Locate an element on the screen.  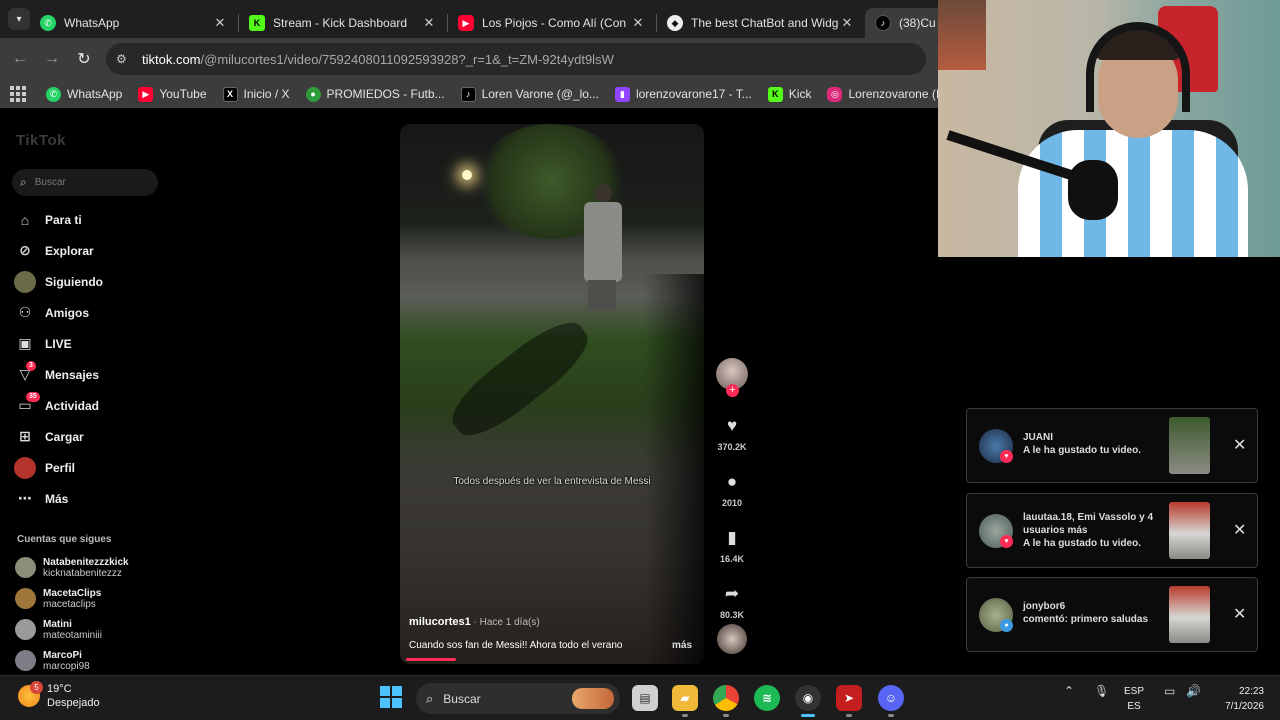
tab-chatbot: ◆ The best ChatBot and Widge ✕ is located at coordinates (761, 23).